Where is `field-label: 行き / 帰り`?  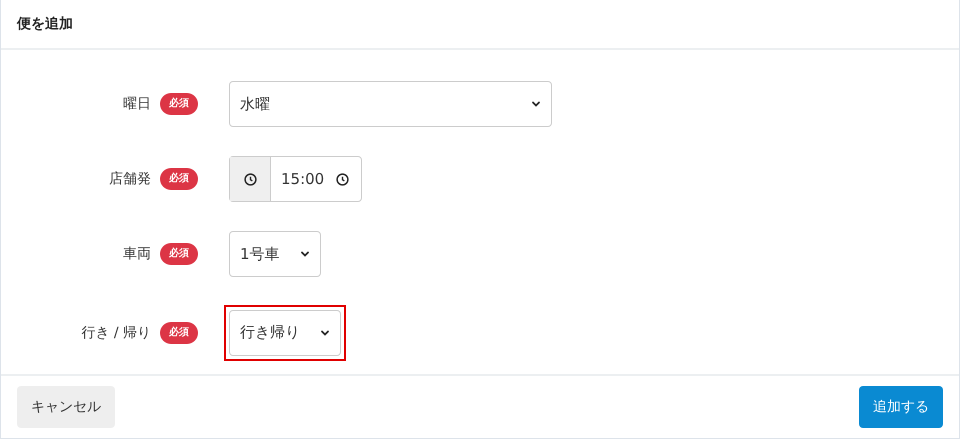 field-label: 行き / 帰り is located at coordinates (116, 333).